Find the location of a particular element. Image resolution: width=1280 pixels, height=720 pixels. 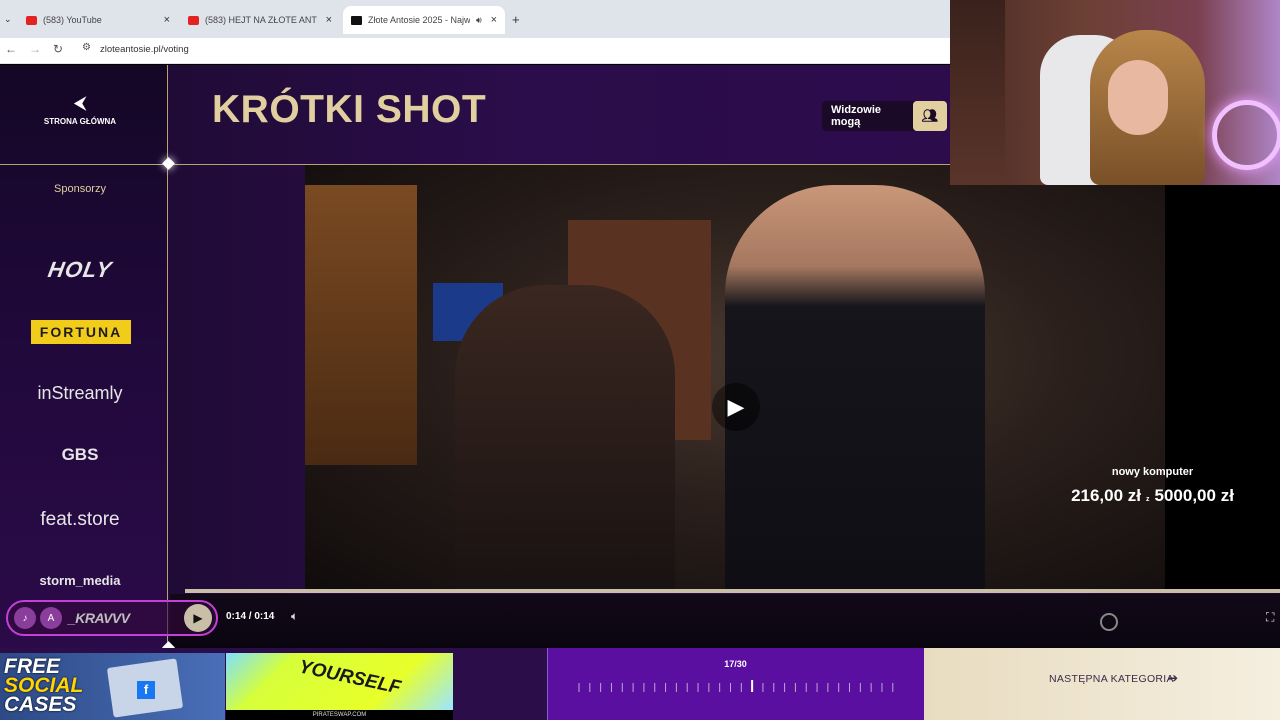

browser-tab-youtube: (583) YouTube × is located at coordinates (98, 20).